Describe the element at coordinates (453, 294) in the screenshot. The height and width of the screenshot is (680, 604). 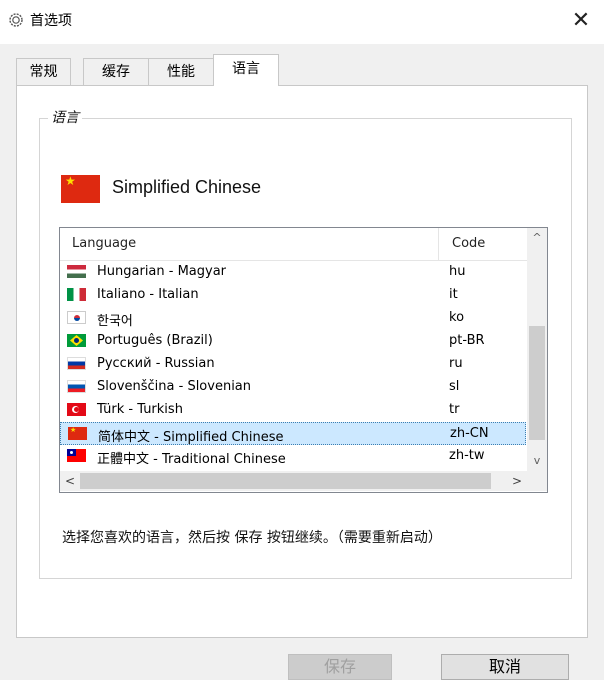
I see `language-code: it` at that location.